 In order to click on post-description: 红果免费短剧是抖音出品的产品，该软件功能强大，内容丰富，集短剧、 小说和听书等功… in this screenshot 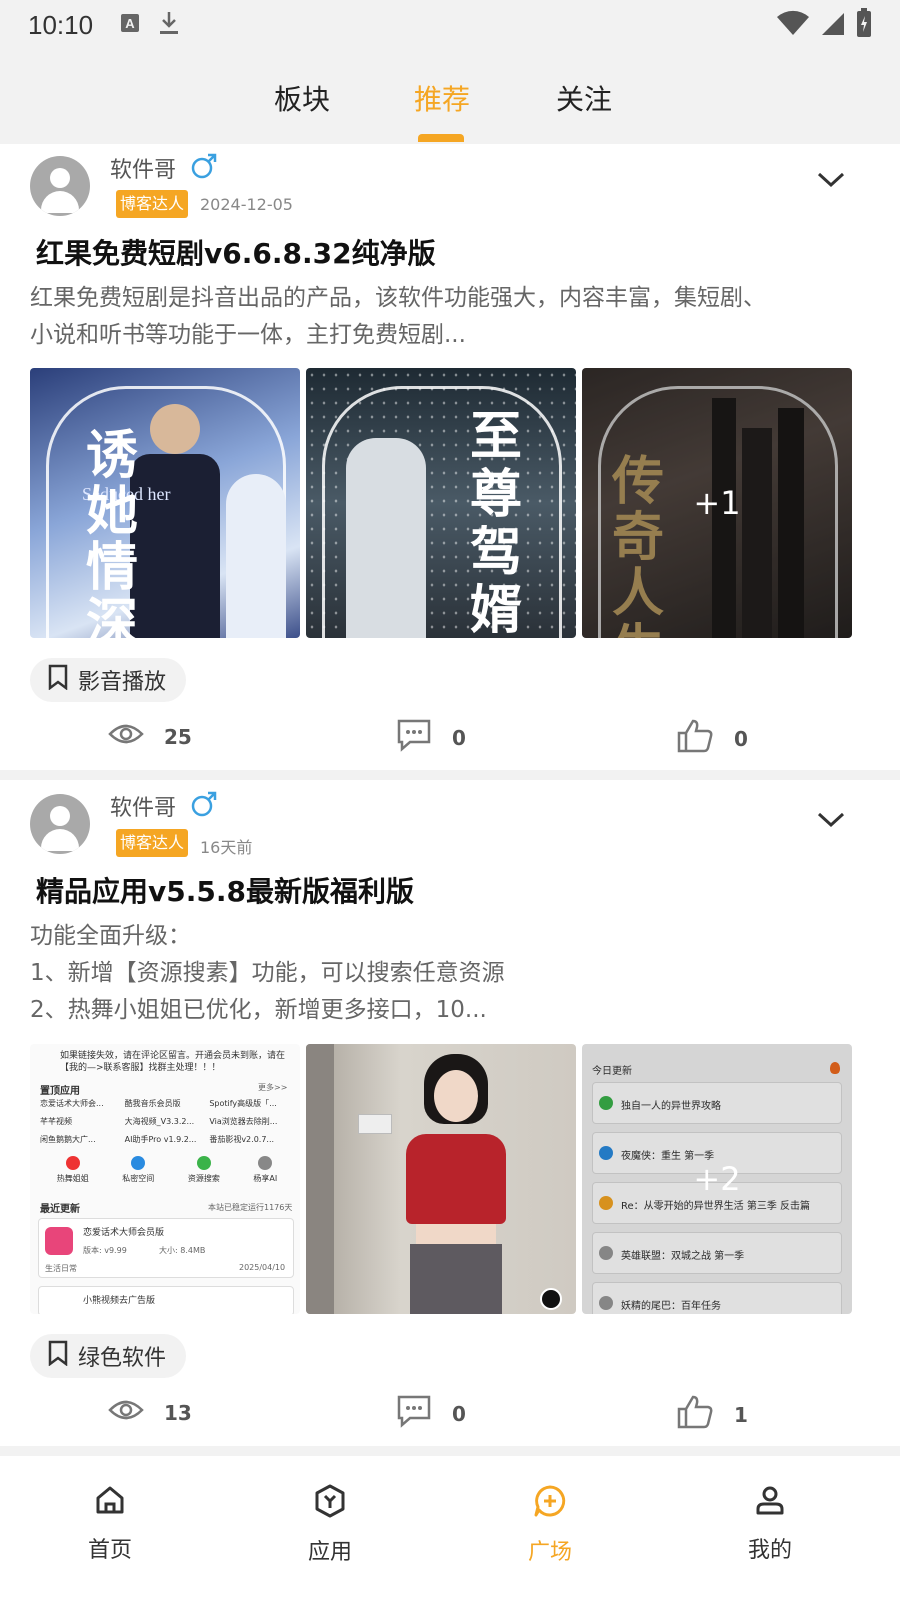, I will do `click(450, 317)`.